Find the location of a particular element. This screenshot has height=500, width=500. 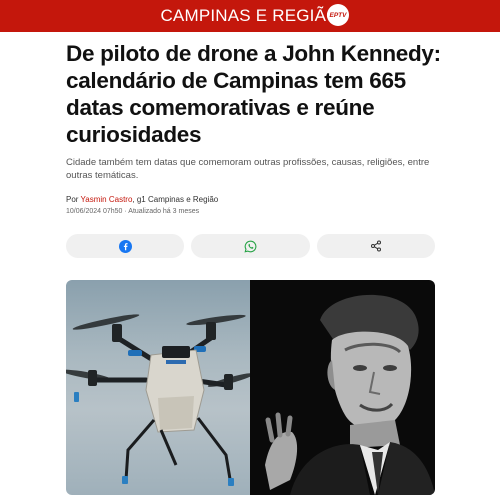

share-whatsapp-button is located at coordinates (250, 246).